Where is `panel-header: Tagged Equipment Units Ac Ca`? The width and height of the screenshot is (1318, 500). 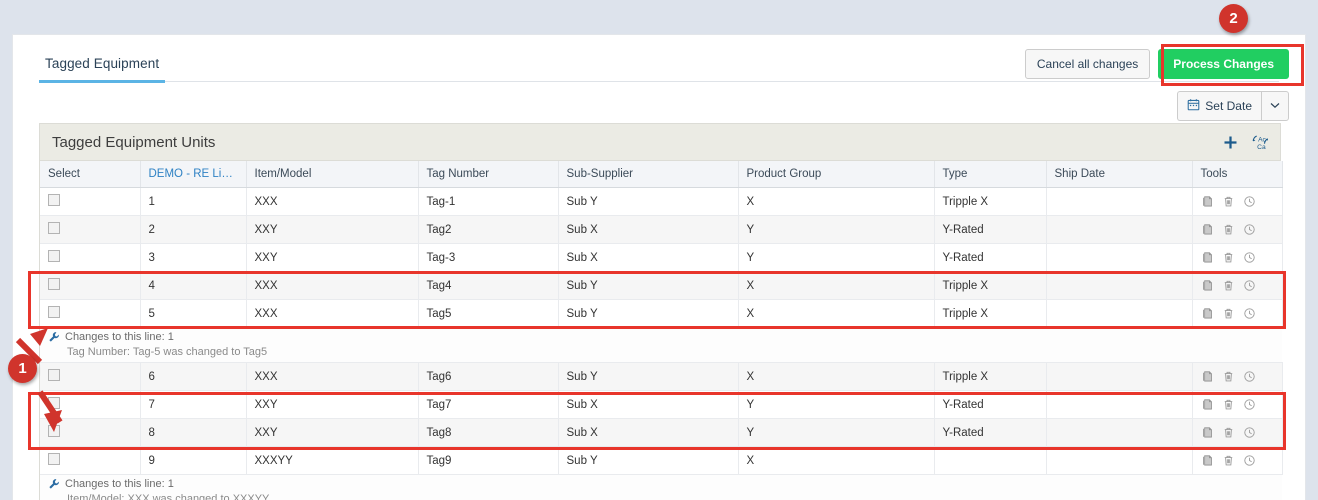
panel-header: Tagged Equipment Units Ac Ca is located at coordinates (660, 142).